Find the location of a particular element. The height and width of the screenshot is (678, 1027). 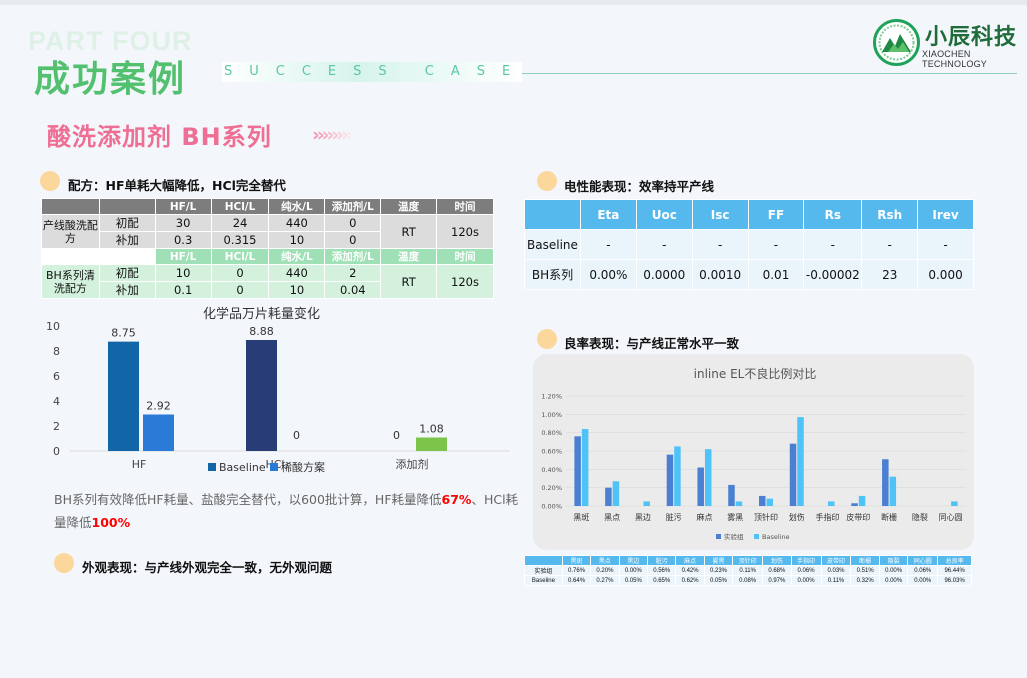

bar-data-label: 2.92 is located at coordinates (158, 406).